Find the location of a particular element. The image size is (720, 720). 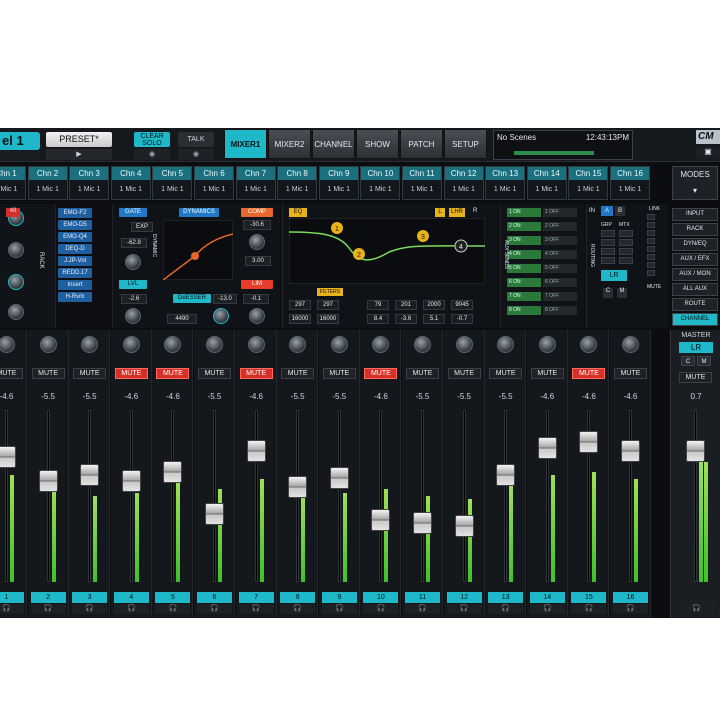

channel-number: 4 is located at coordinates (131, 597).